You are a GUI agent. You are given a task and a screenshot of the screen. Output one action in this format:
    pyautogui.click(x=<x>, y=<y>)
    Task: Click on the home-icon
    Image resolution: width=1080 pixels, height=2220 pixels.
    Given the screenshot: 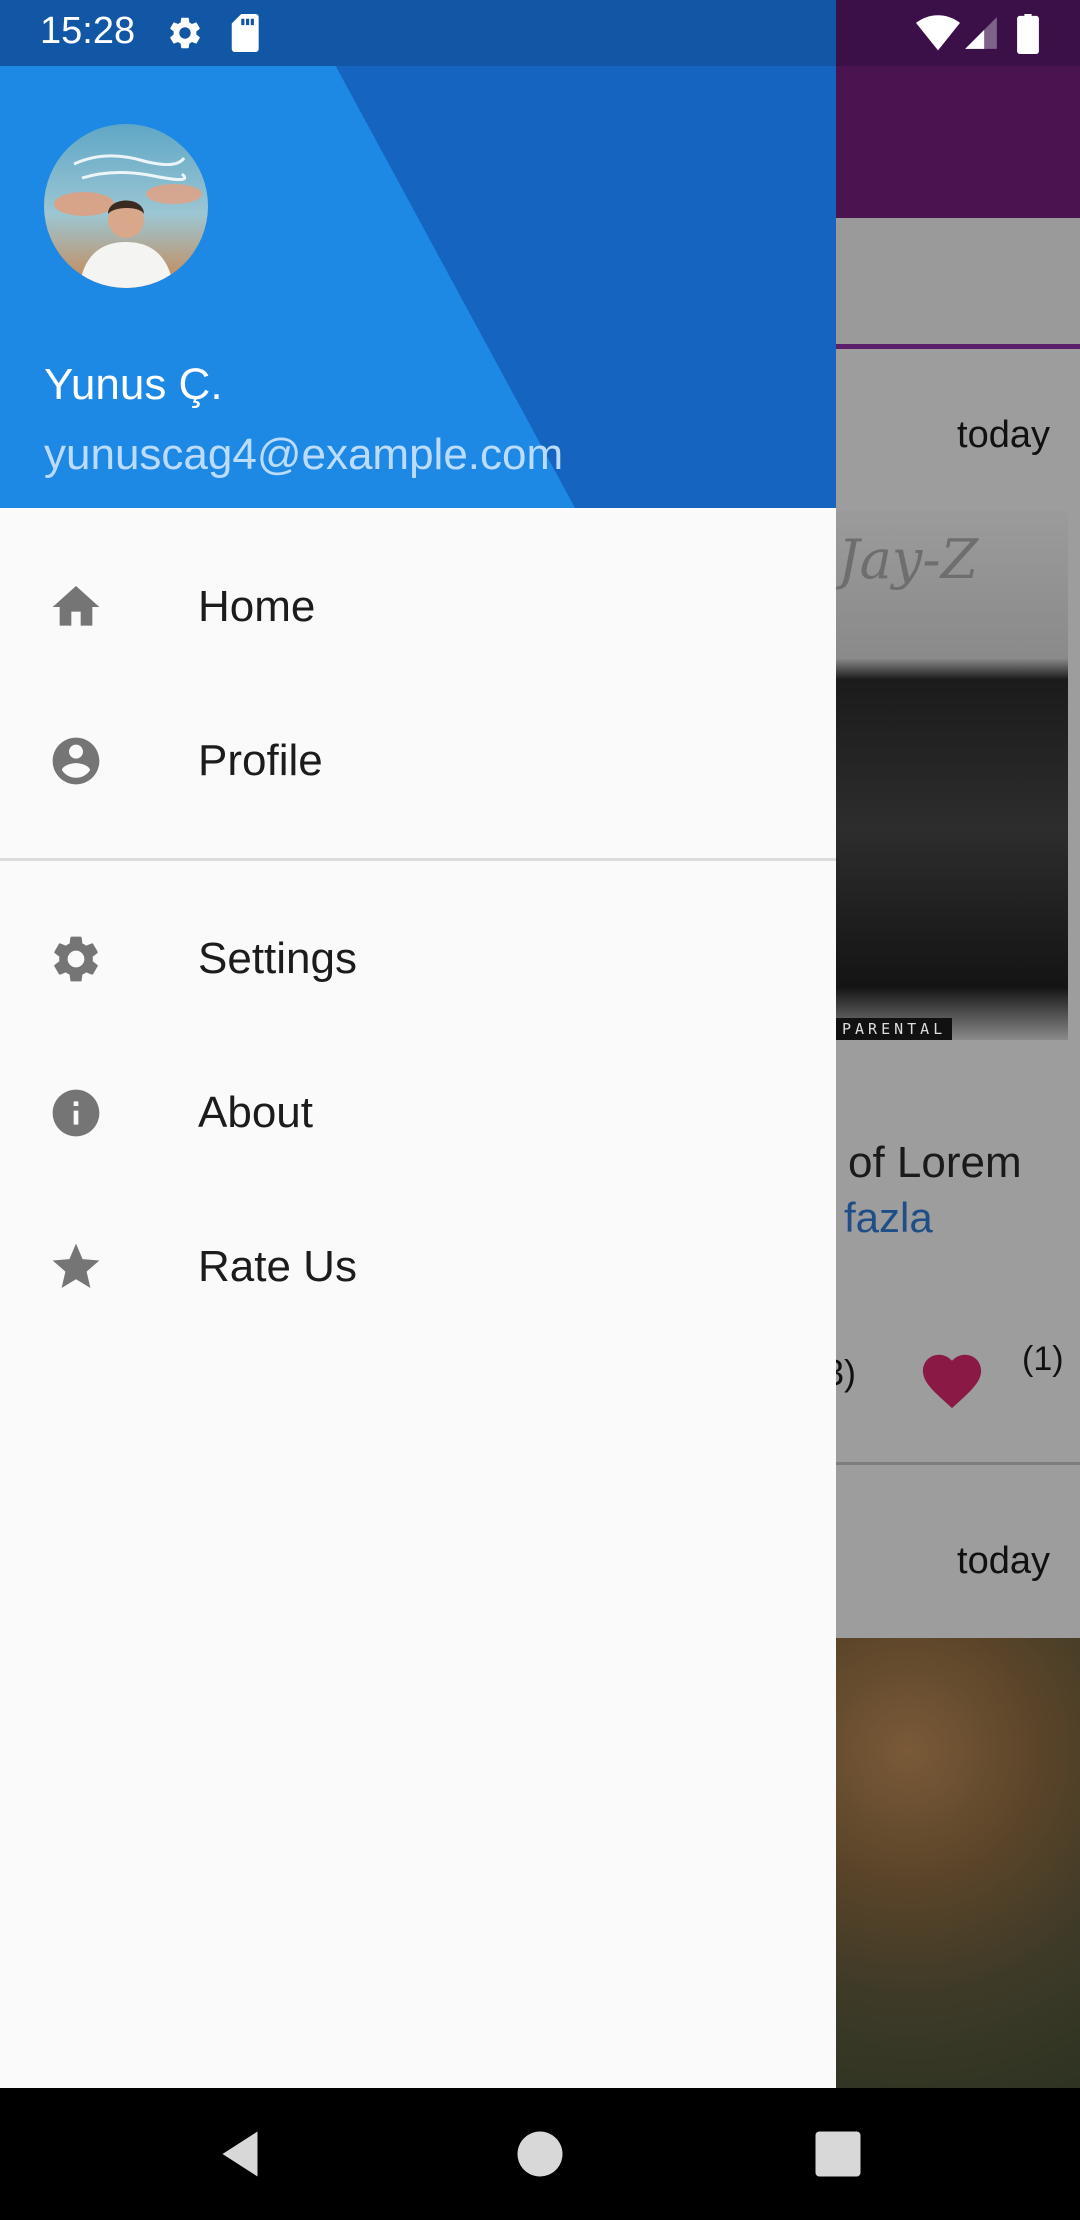 What is the action you would take?
    pyautogui.click(x=76, y=606)
    